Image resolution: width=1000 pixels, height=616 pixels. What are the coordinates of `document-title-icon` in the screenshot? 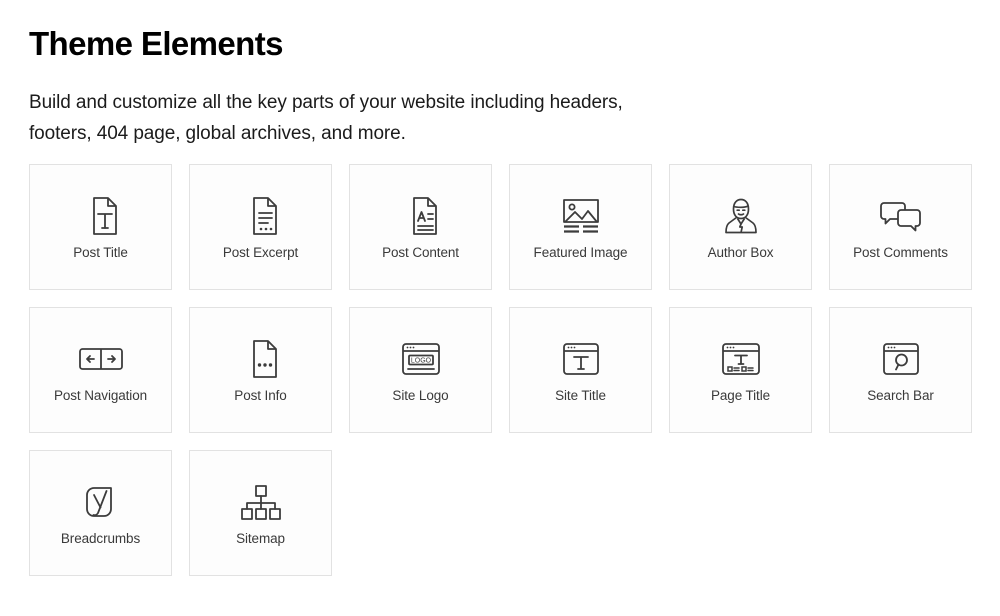 It's located at (101, 216).